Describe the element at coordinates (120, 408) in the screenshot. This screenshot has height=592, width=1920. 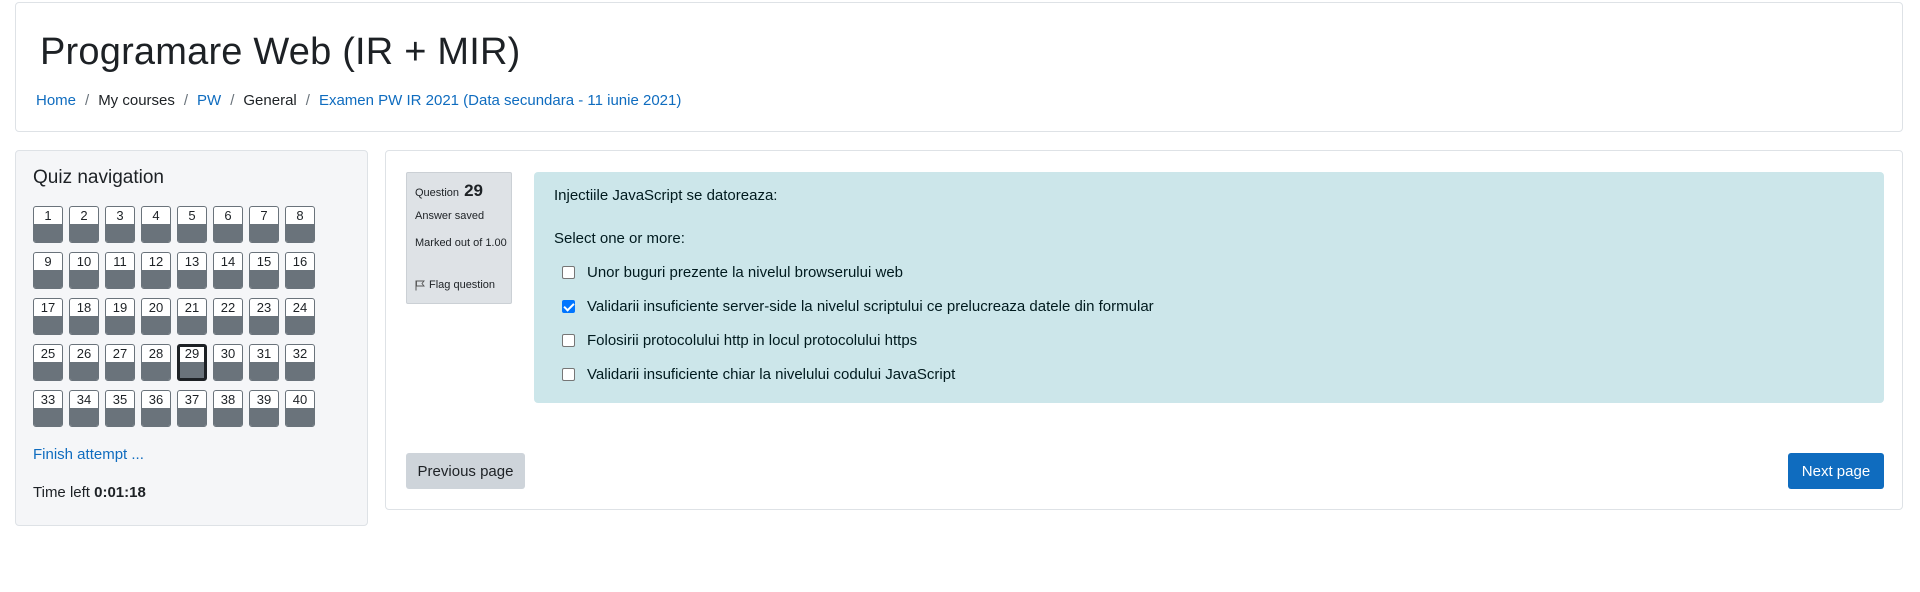
I see `quiz-nav-button-35: 35` at that location.